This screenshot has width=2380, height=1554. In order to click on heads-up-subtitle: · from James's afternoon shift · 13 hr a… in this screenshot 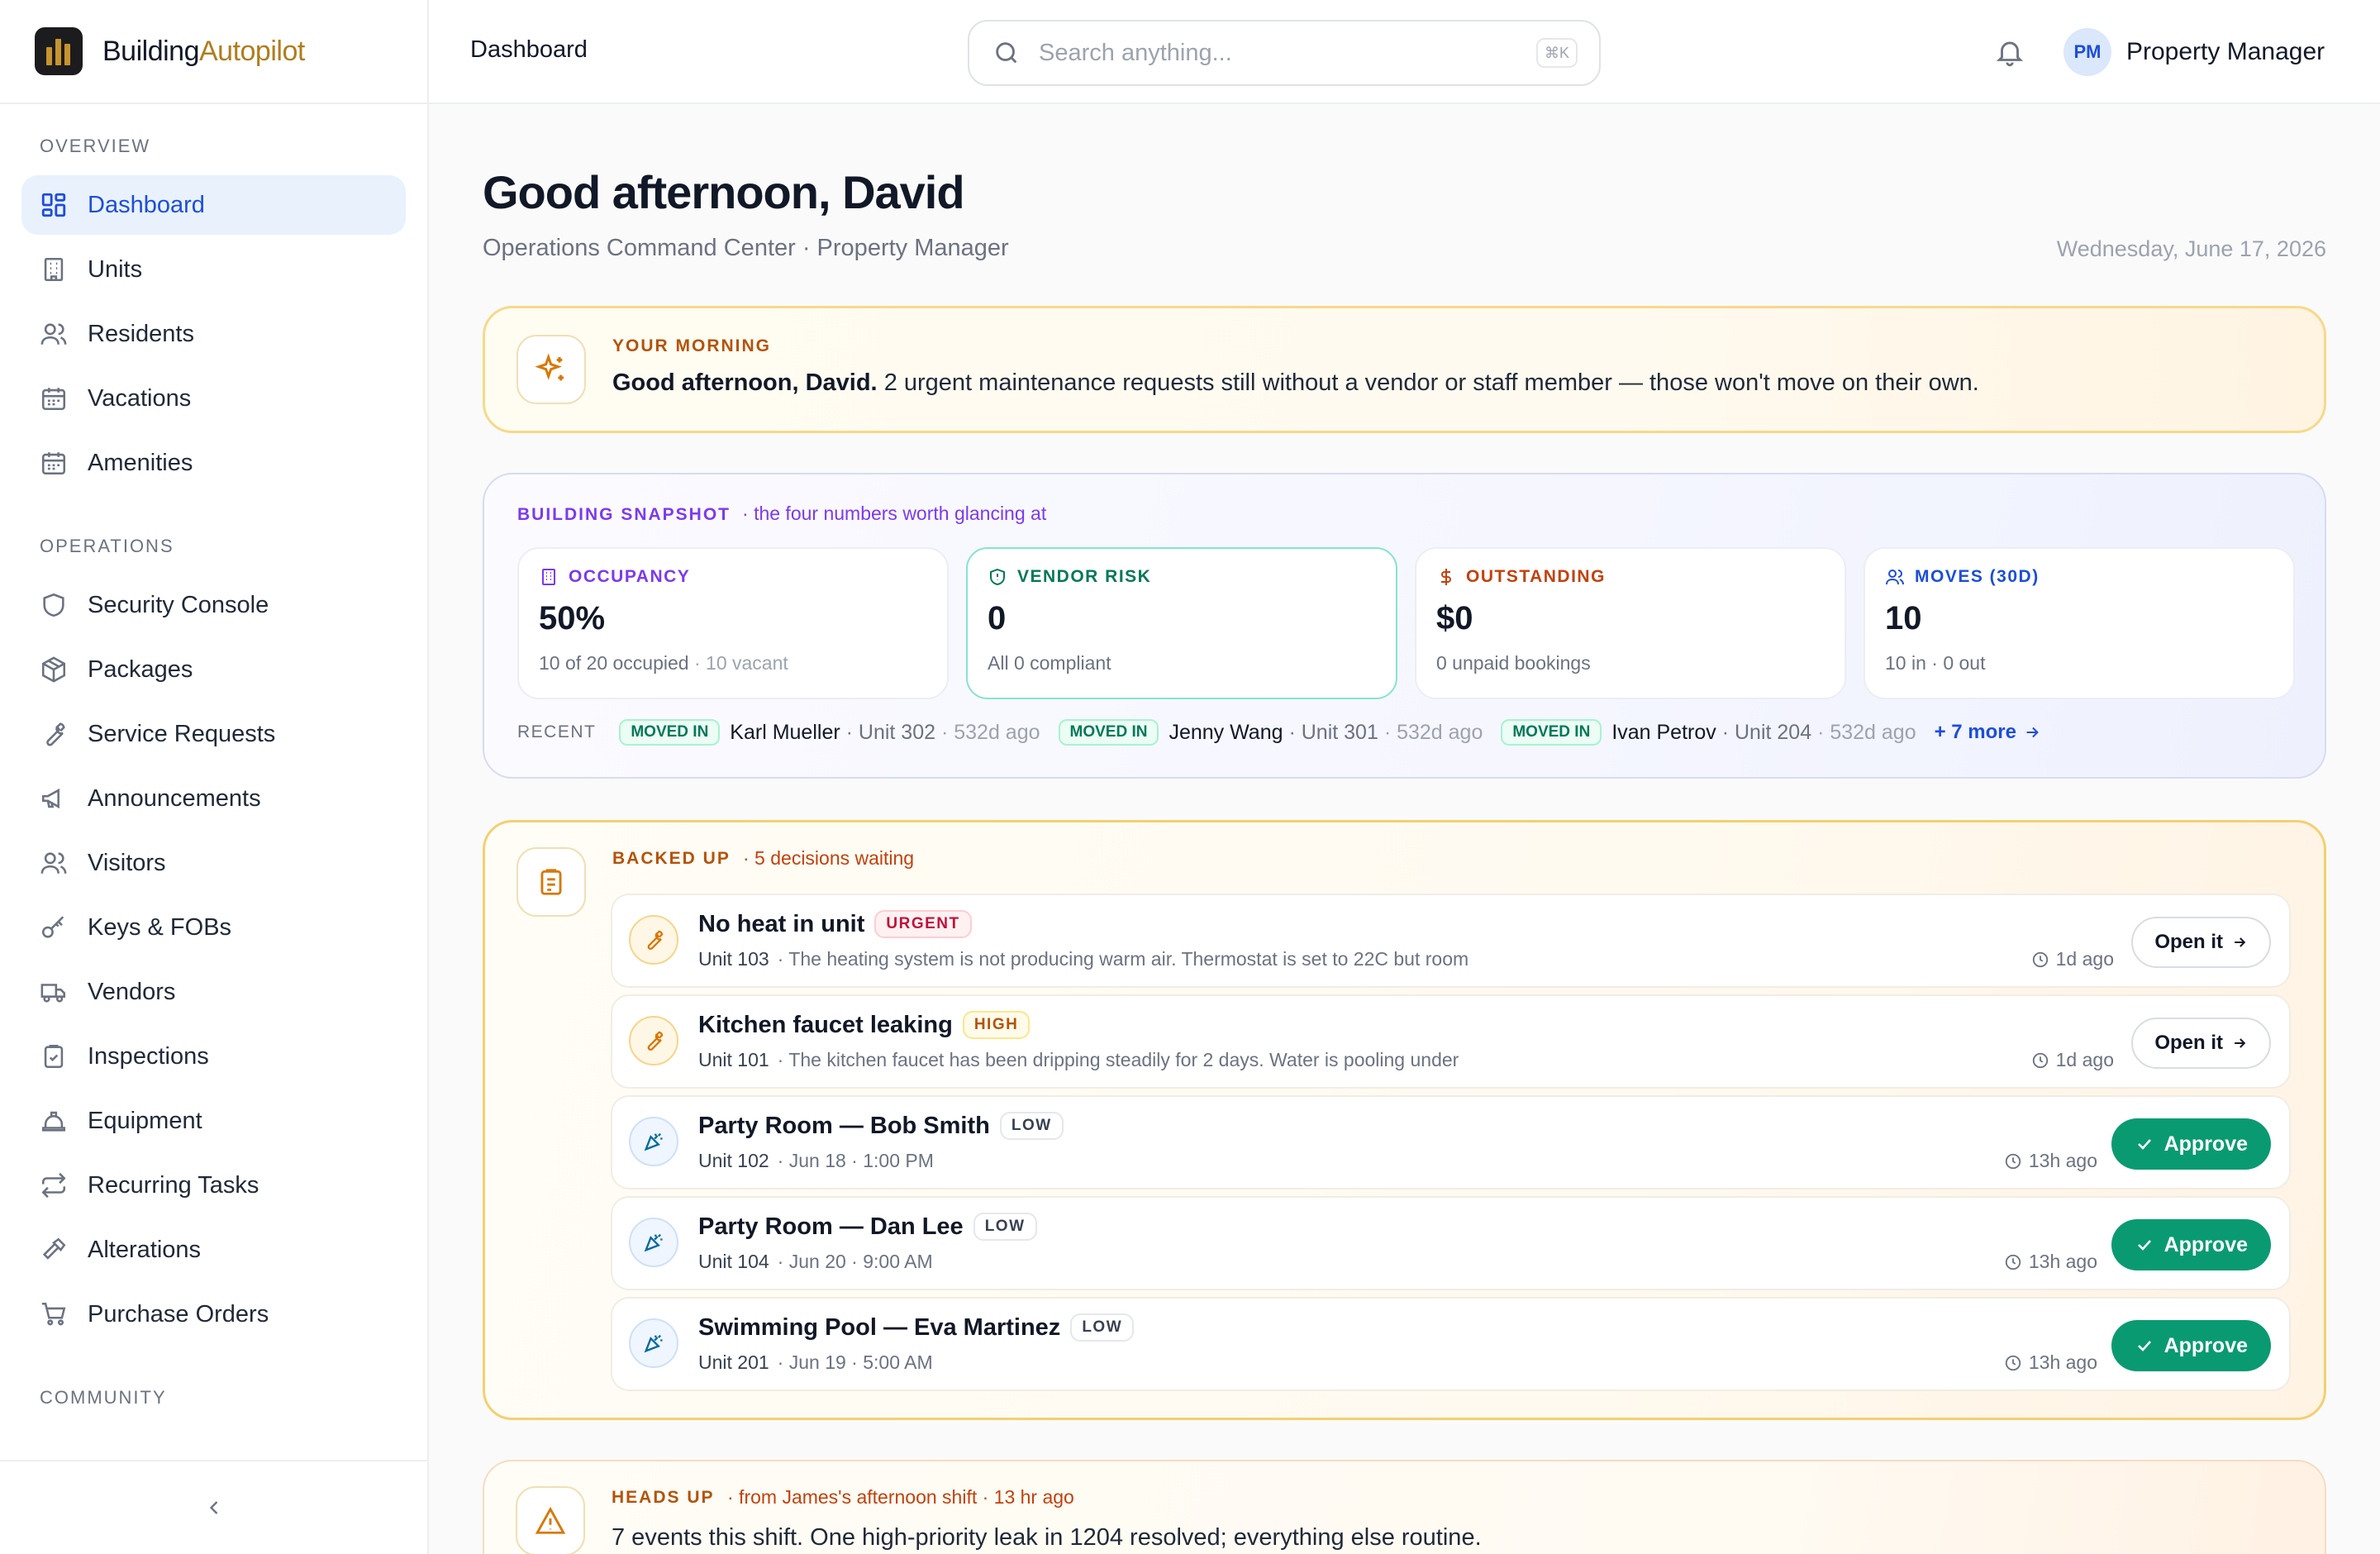, I will do `click(900, 1497)`.